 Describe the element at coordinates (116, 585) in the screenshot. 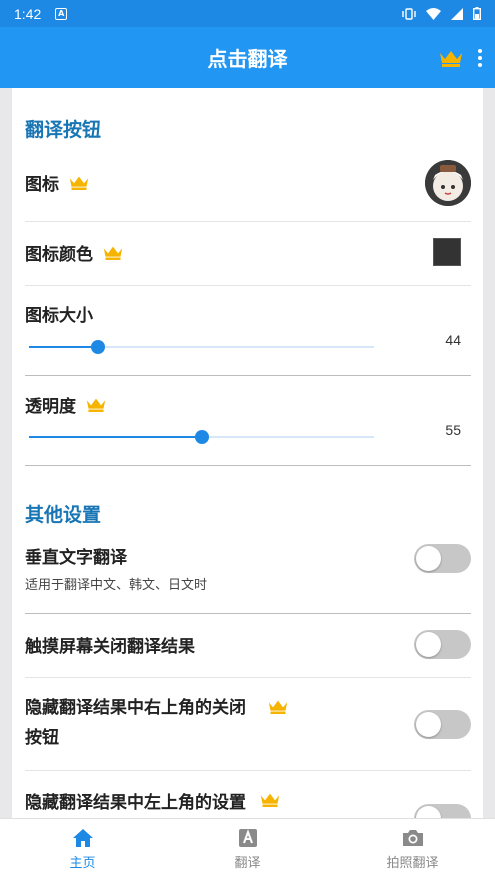

I see `vertical-translate-sublabel: 适用于翻译中文、韩文、日文时` at that location.